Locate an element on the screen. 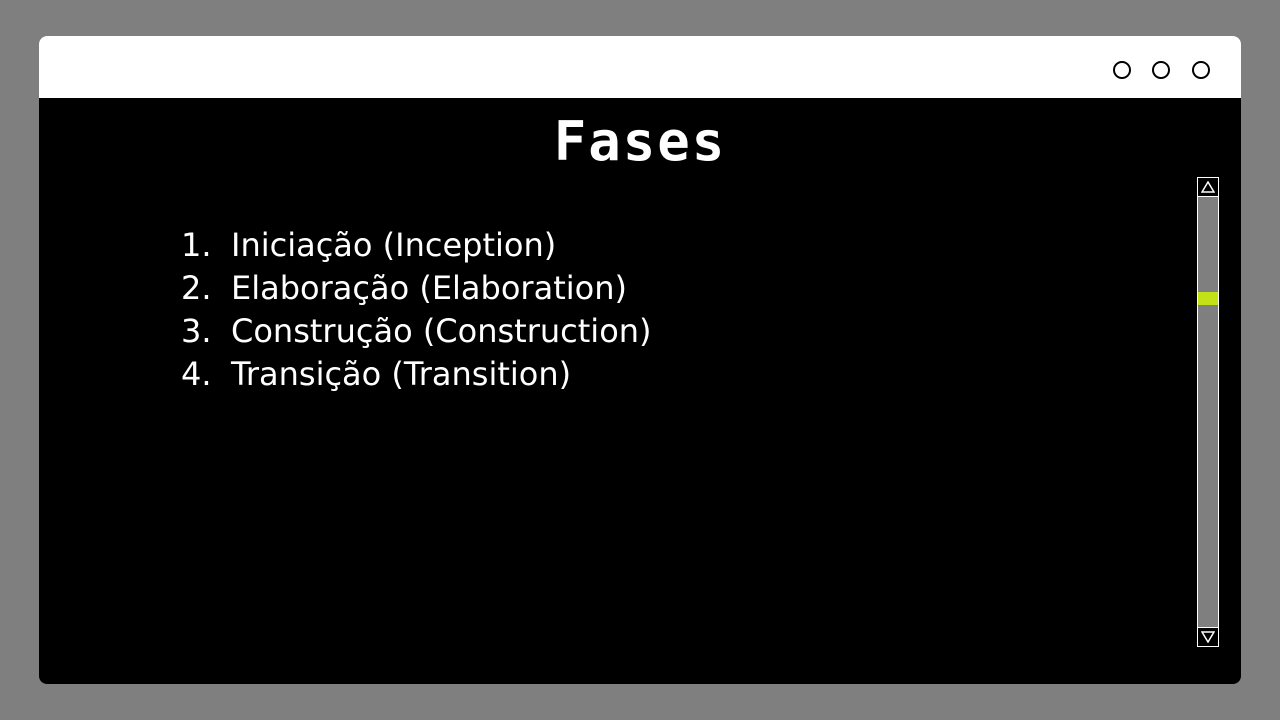 The image size is (1280, 720). list-item-label: Construção (Construction) is located at coordinates (441, 331).